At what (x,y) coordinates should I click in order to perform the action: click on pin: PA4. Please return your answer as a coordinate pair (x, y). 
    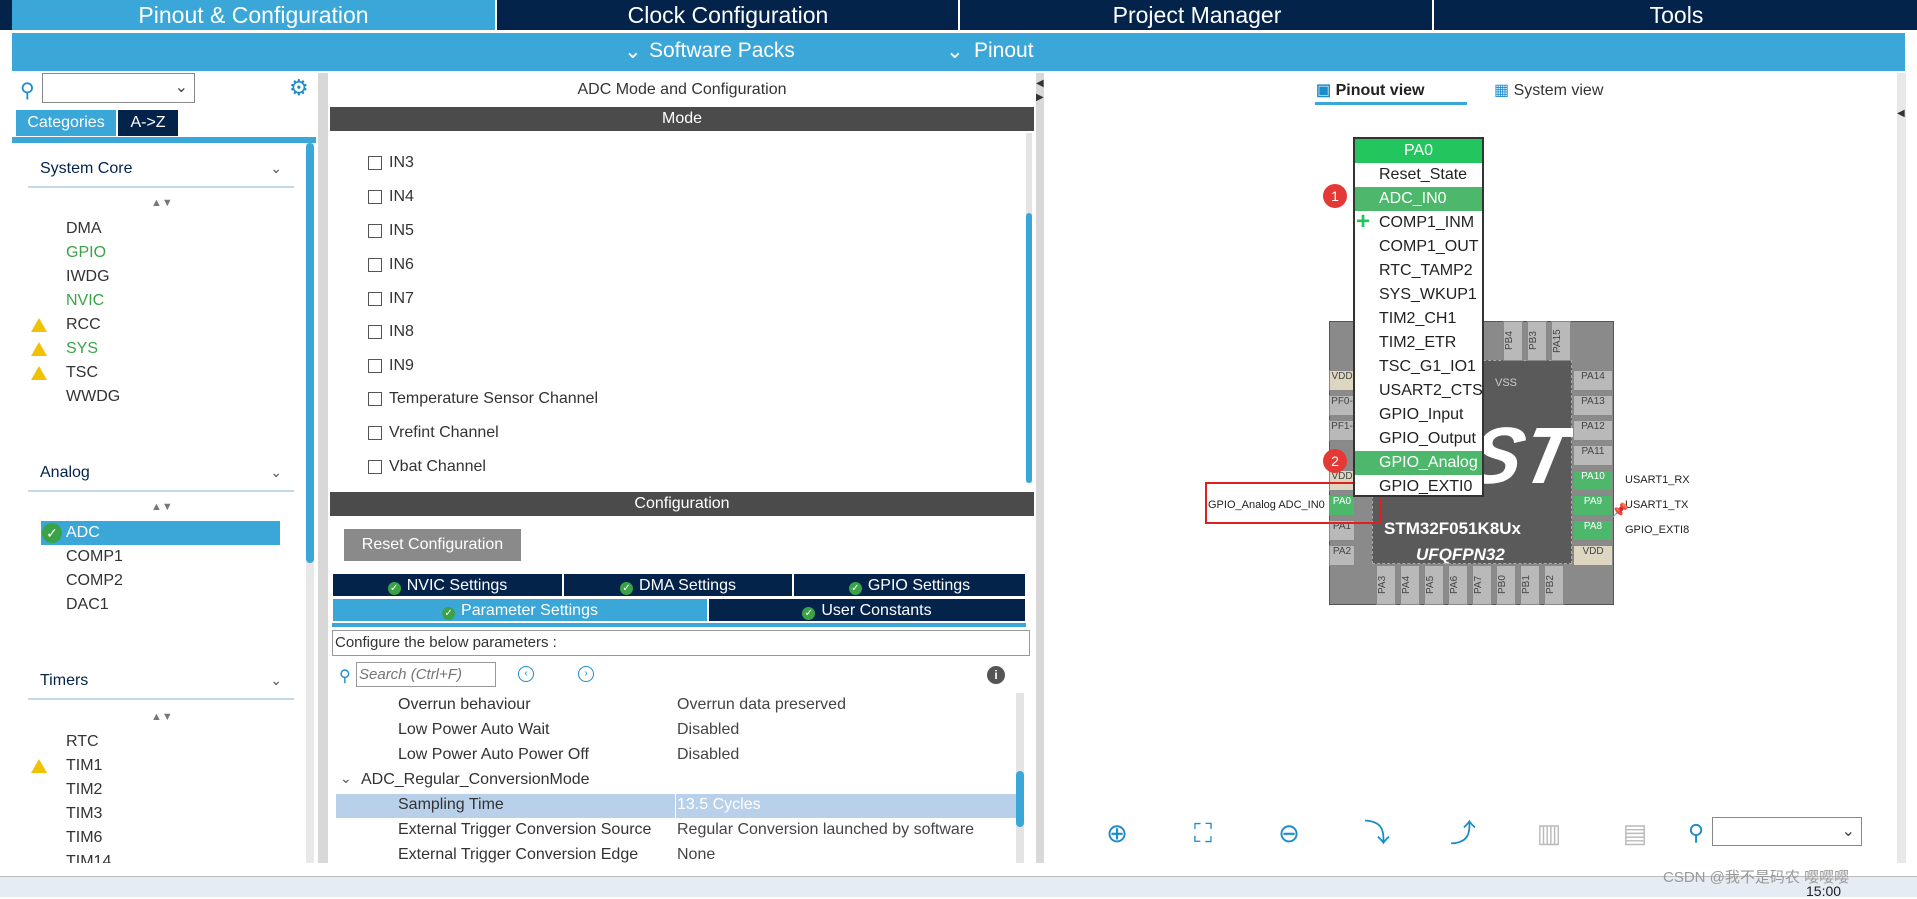
    Looking at the image, I should click on (1410, 585).